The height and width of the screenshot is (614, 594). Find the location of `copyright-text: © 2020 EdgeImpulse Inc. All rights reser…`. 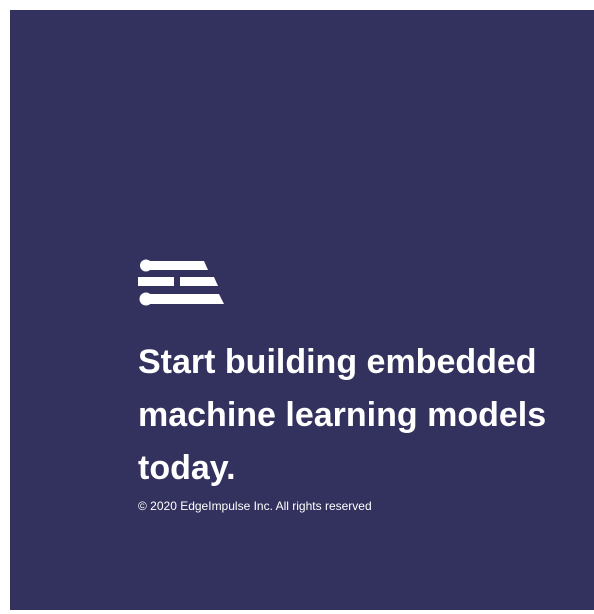

copyright-text: © 2020 EdgeImpulse Inc. All rights reser… is located at coordinates (255, 506).